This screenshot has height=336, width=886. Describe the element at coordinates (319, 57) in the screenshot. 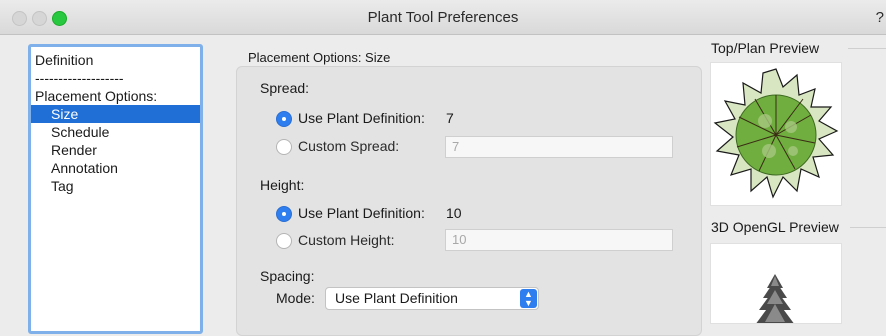

I see `section-title: Placement Options: Size` at that location.